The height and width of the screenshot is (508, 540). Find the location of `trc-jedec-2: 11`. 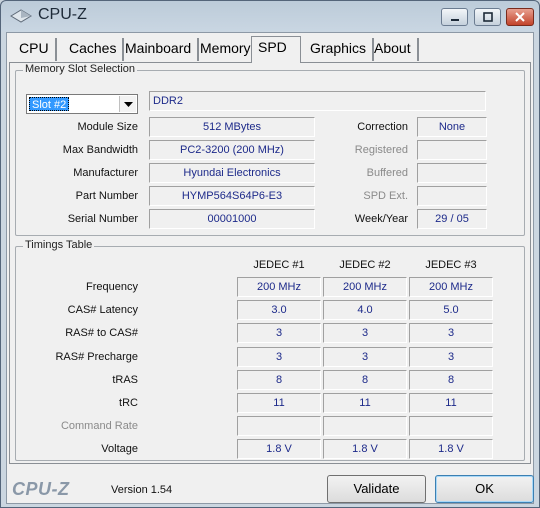

trc-jedec-2: 11 is located at coordinates (365, 403).